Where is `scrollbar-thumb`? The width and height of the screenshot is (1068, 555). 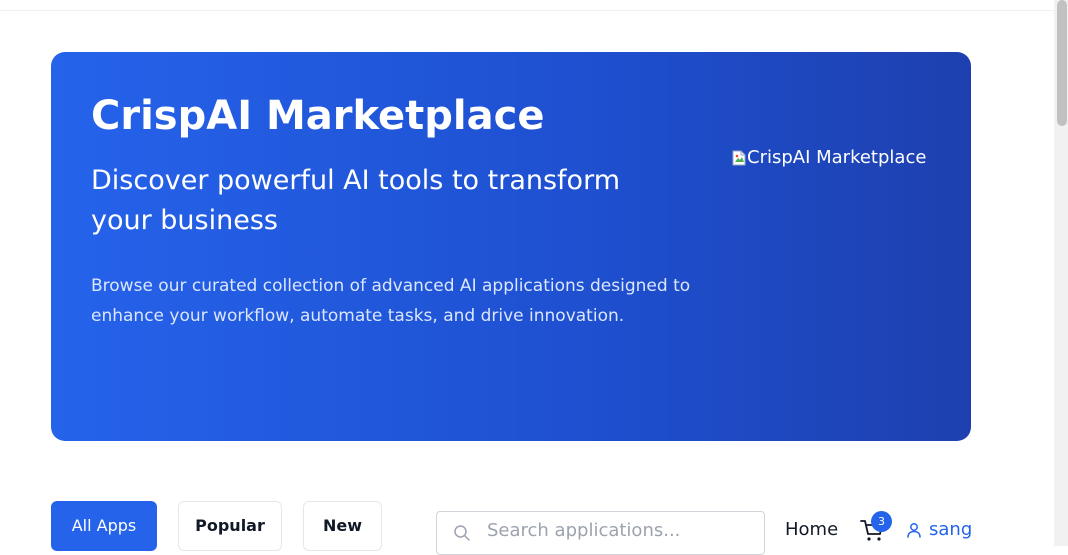 scrollbar-thumb is located at coordinates (1062, 63).